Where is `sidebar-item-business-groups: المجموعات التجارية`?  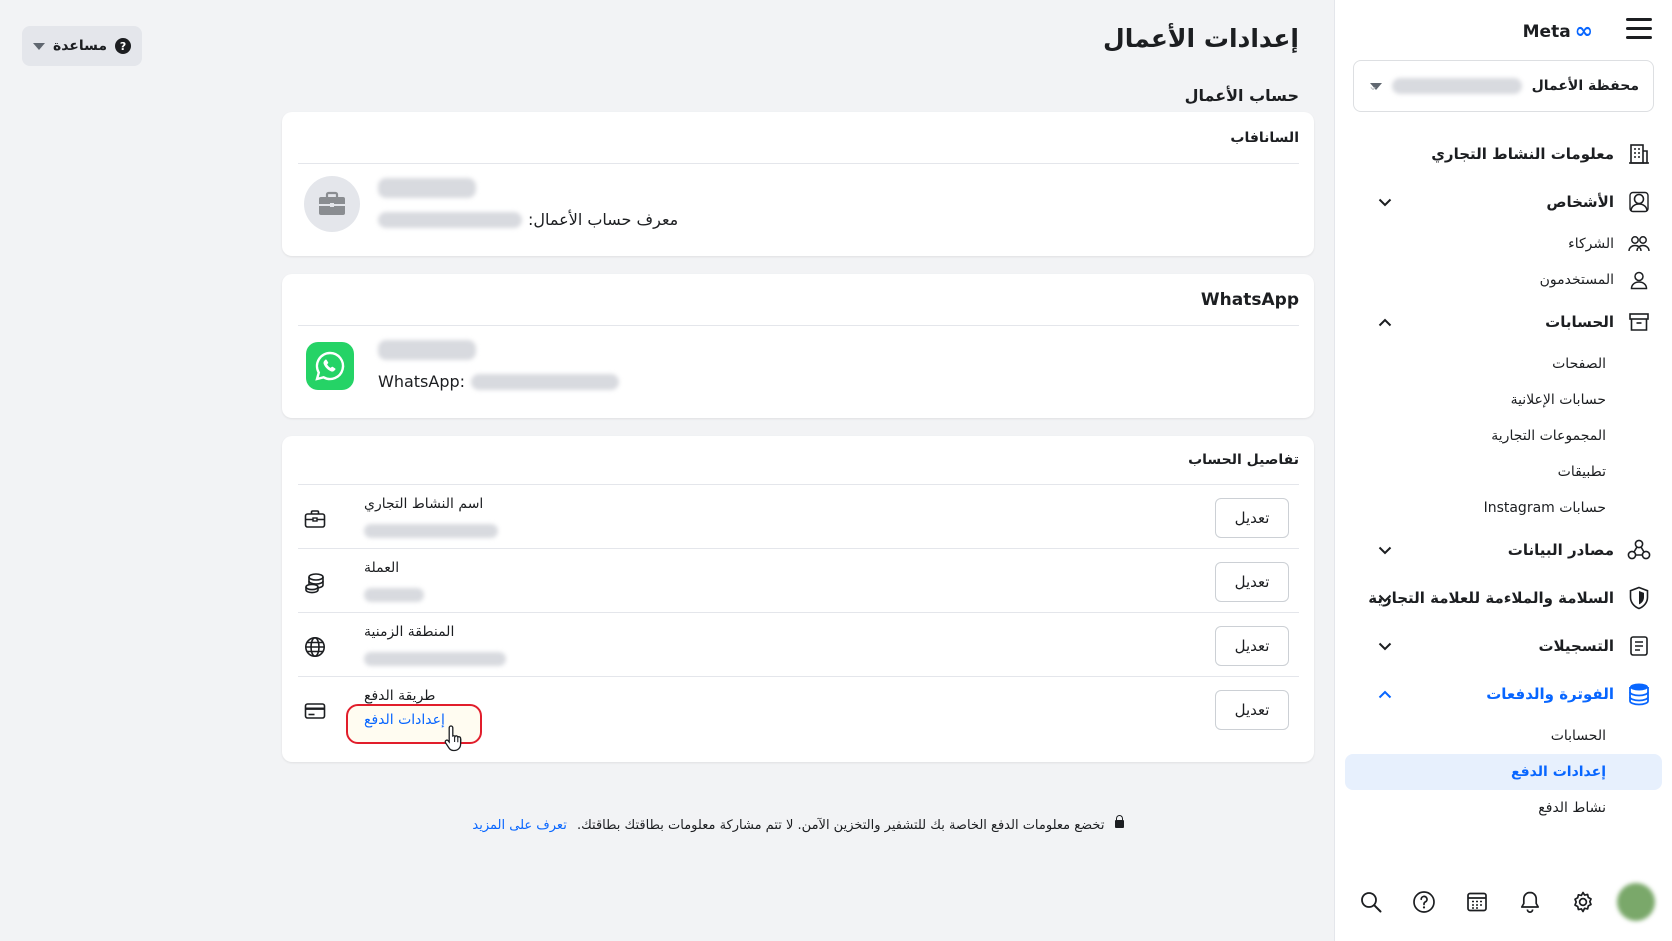 sidebar-item-business-groups: المجموعات التجارية is located at coordinates (1503, 436).